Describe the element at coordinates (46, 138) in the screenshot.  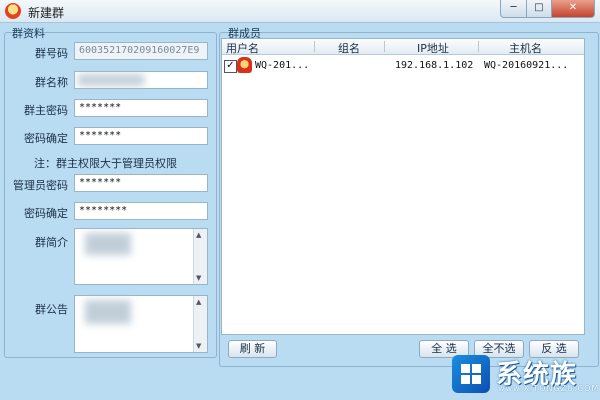
I see `owner-password-confirm-label: 密码确定` at that location.